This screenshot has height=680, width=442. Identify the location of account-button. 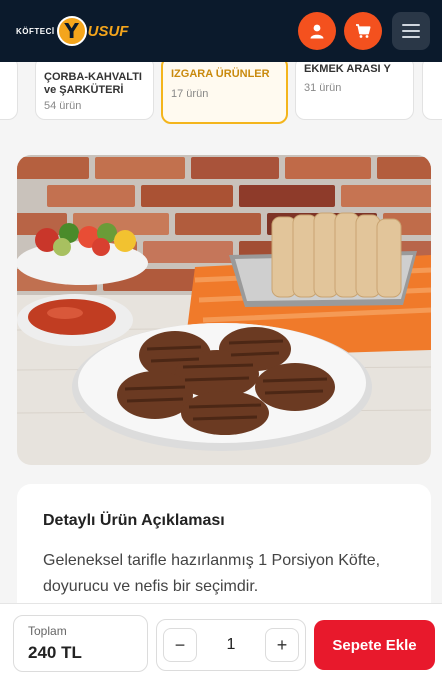
(317, 31).